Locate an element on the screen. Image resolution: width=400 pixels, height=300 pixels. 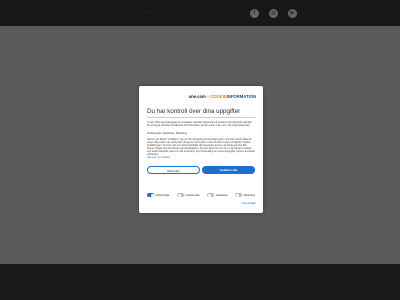
partner-logo-b: INFORMATION is located at coordinates (241, 96).